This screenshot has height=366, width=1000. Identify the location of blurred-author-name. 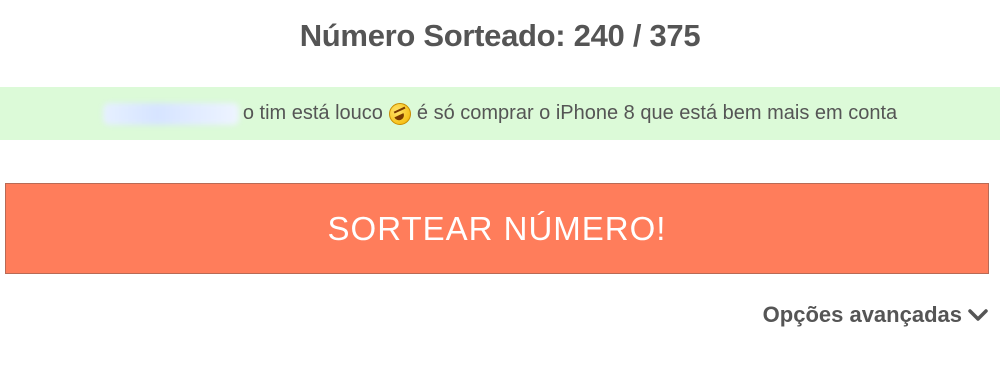
(170, 113).